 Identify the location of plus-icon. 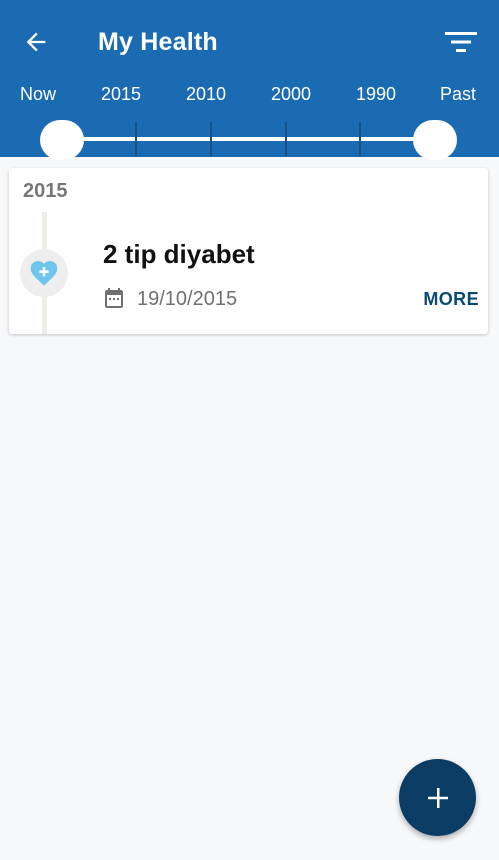
(437, 797).